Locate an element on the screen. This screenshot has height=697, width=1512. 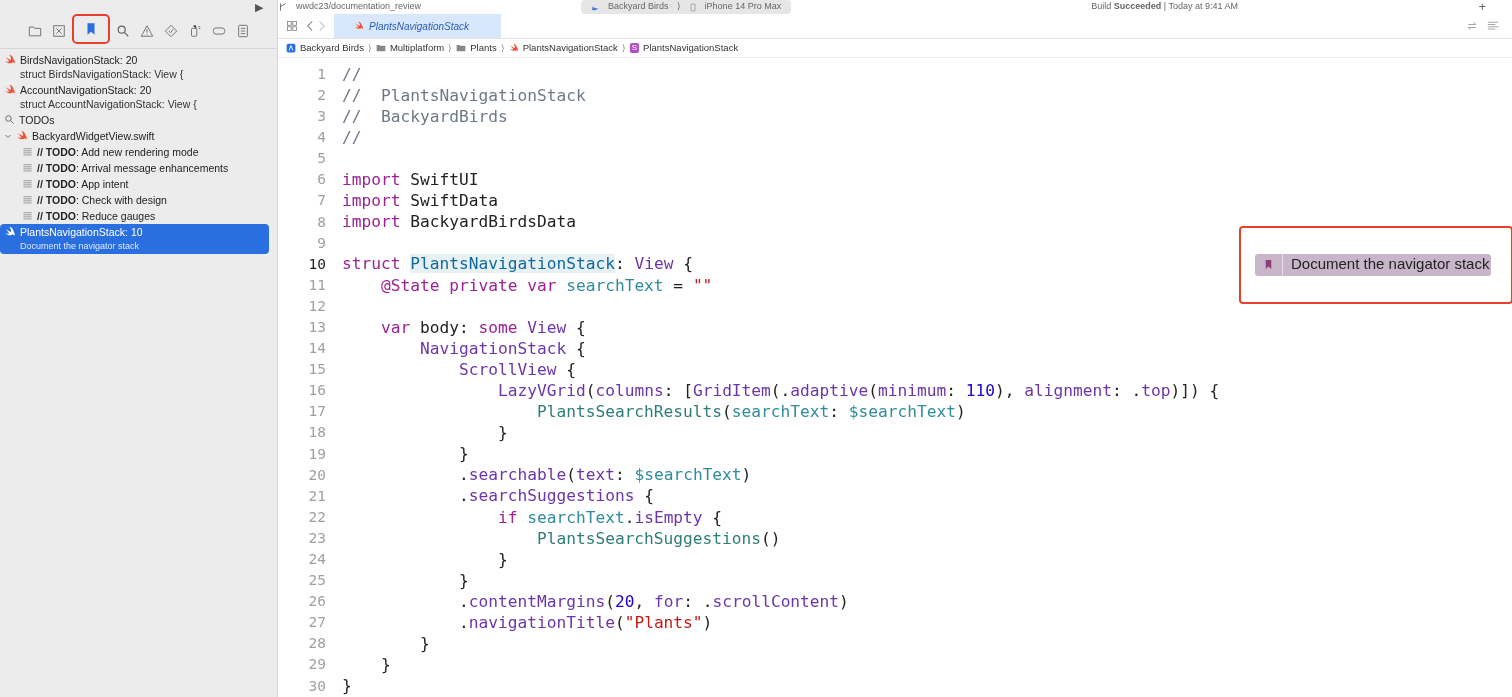
breadcrumb-item: Backyard Birds is located at coordinates (325, 48).